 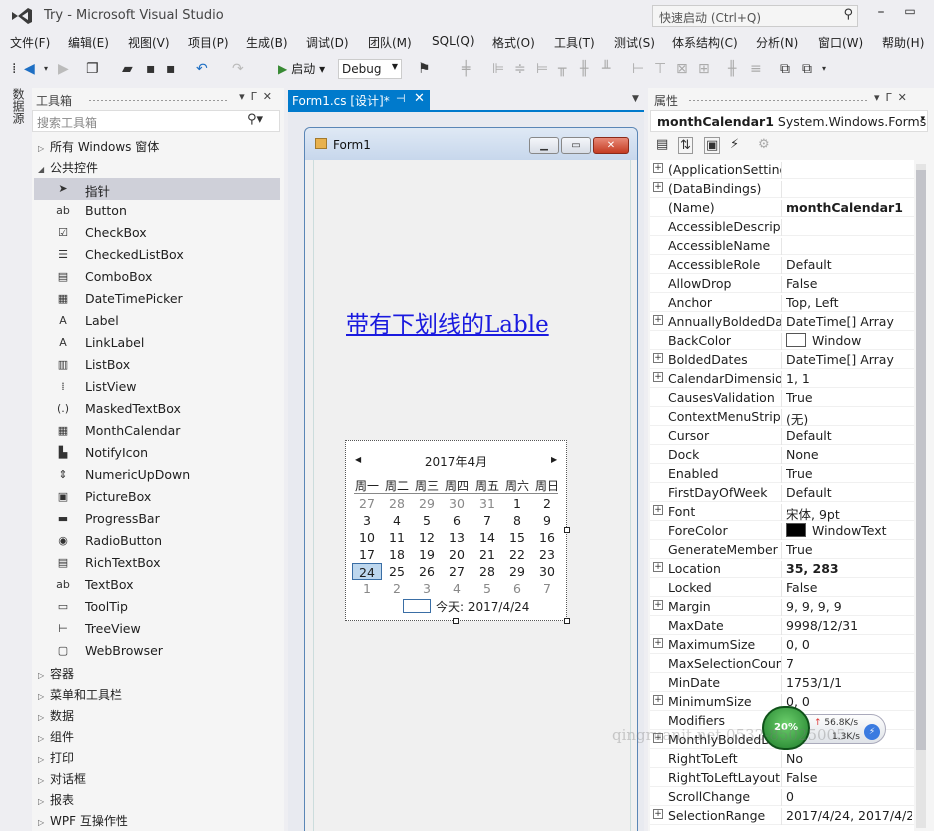 I want to click on panel-controls: ▾ᒥ✕, so click(x=258, y=96).